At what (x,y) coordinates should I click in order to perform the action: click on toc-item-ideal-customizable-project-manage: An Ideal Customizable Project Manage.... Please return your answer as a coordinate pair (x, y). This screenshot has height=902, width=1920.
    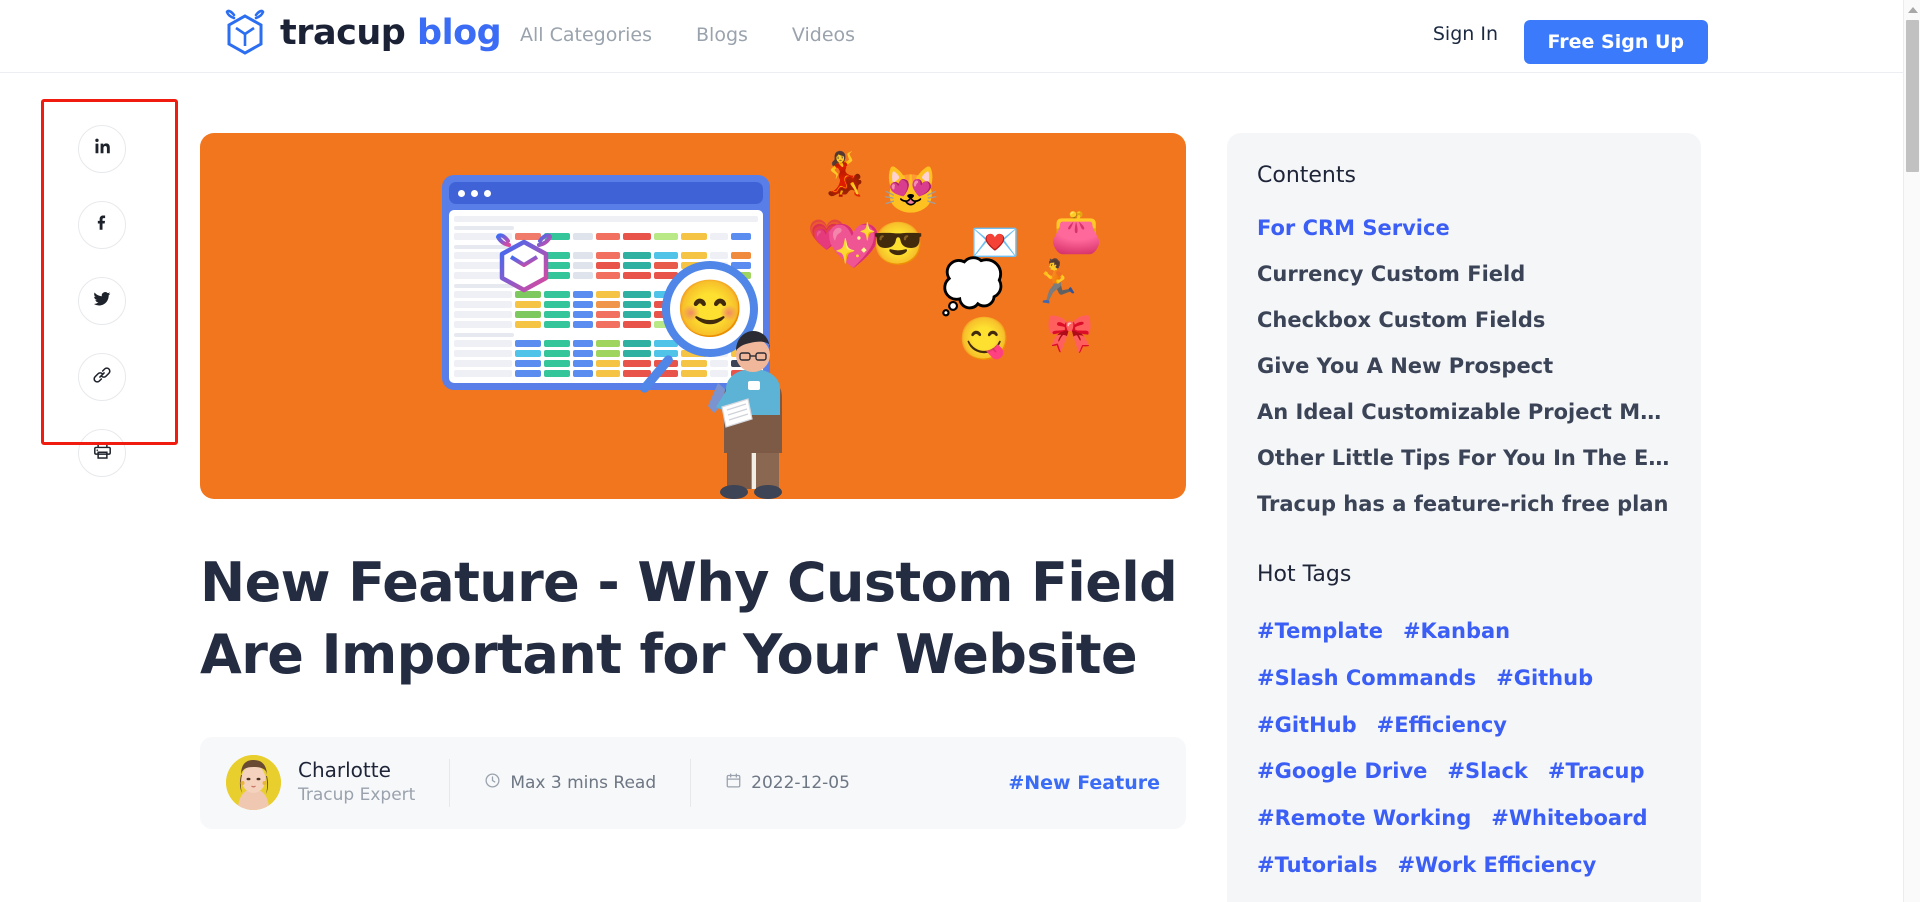
    Looking at the image, I should click on (1464, 412).